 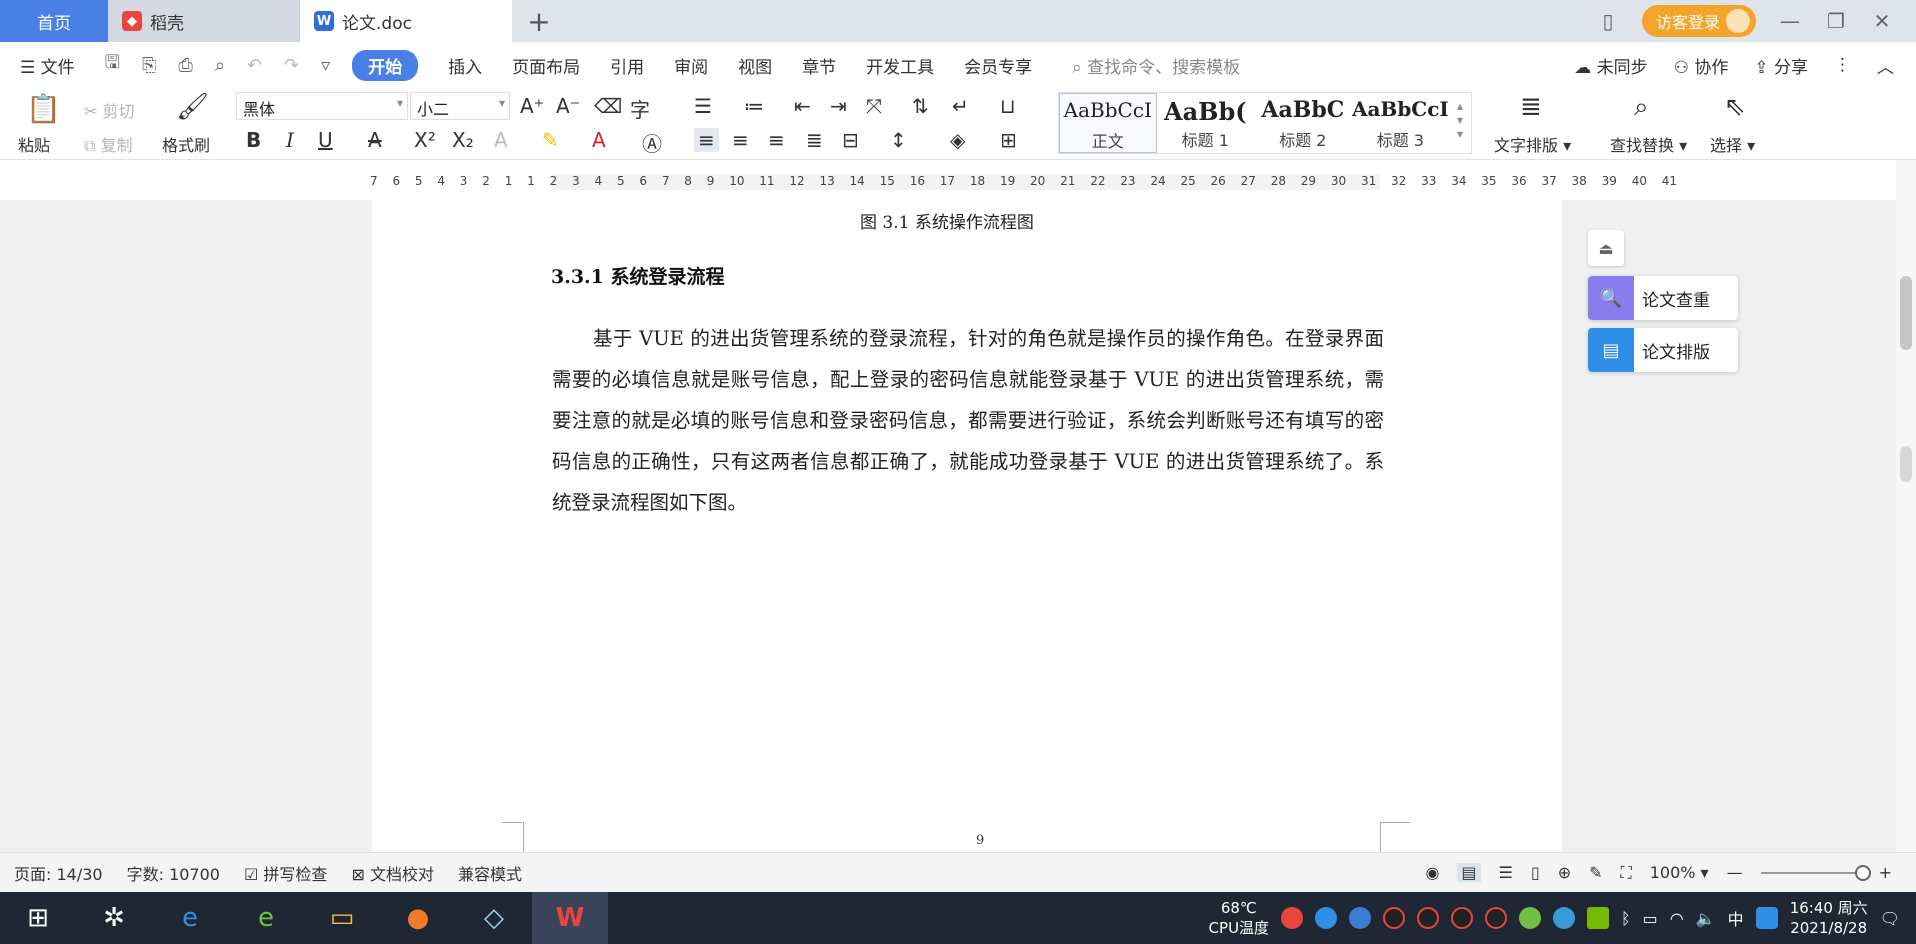 What do you see at coordinates (254, 65) in the screenshot?
I see `undo-icon: ↶` at bounding box center [254, 65].